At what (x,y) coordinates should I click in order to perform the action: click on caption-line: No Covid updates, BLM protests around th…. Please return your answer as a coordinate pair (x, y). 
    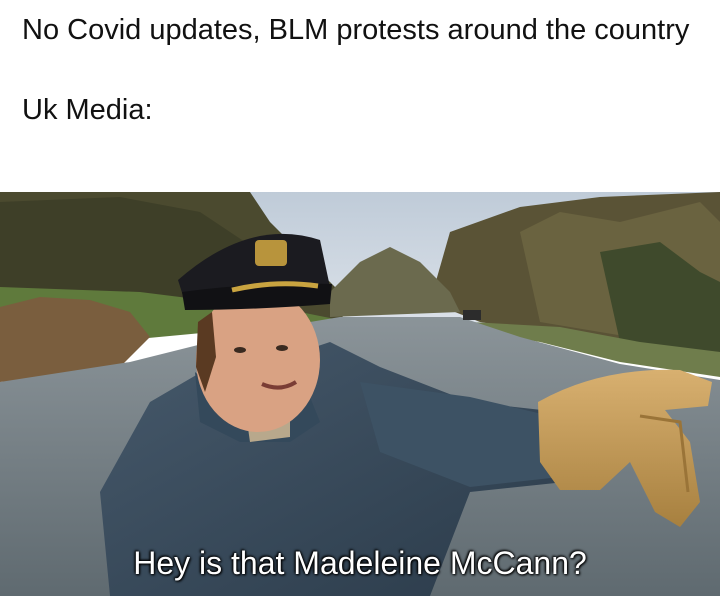
    Looking at the image, I should click on (356, 30).